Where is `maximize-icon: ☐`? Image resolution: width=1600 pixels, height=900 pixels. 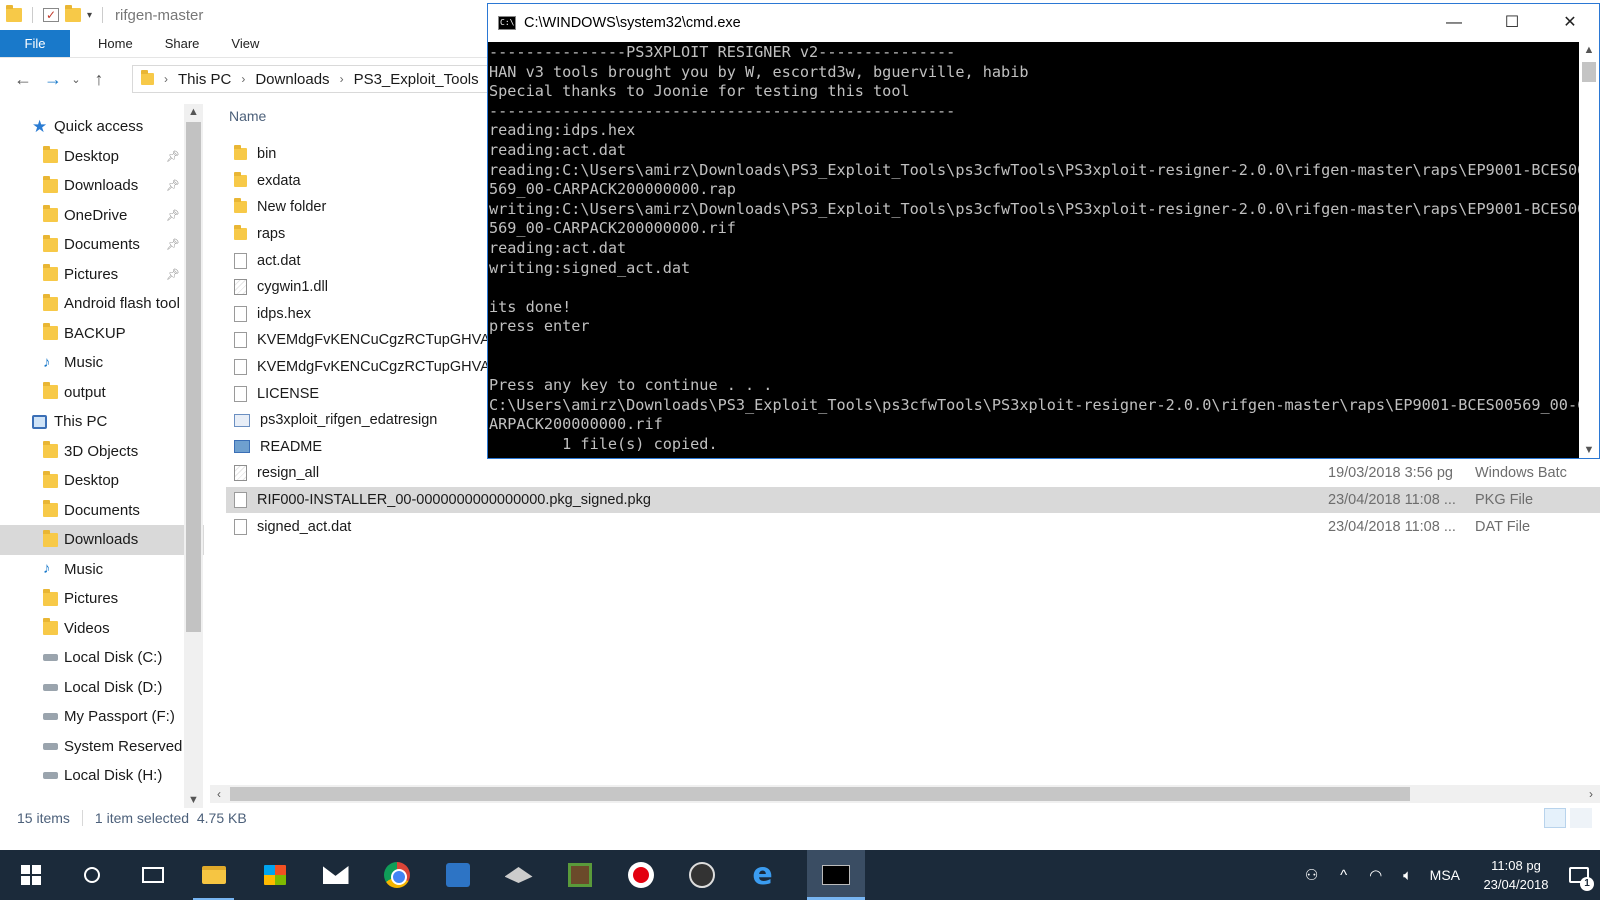 maximize-icon: ☐ is located at coordinates (1512, 23).